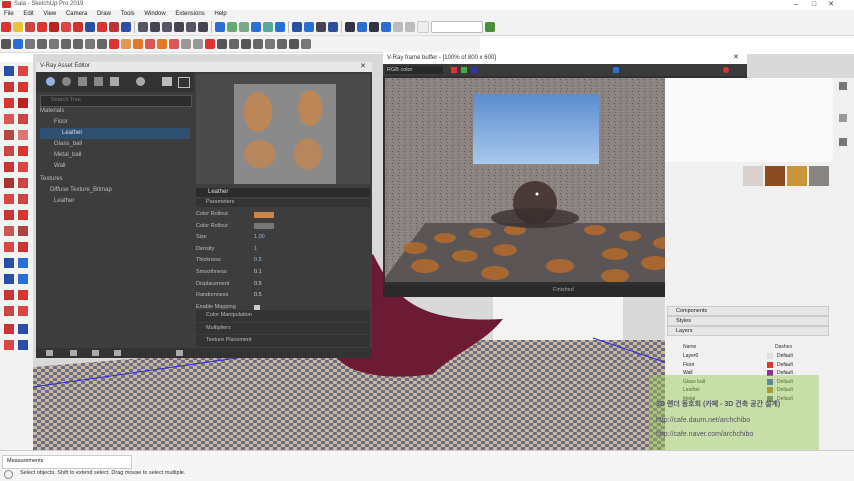 The width and height of the screenshot is (854, 481). What do you see at coordinates (464, 70) in the screenshot?
I see `green-channel-icon` at bounding box center [464, 70].